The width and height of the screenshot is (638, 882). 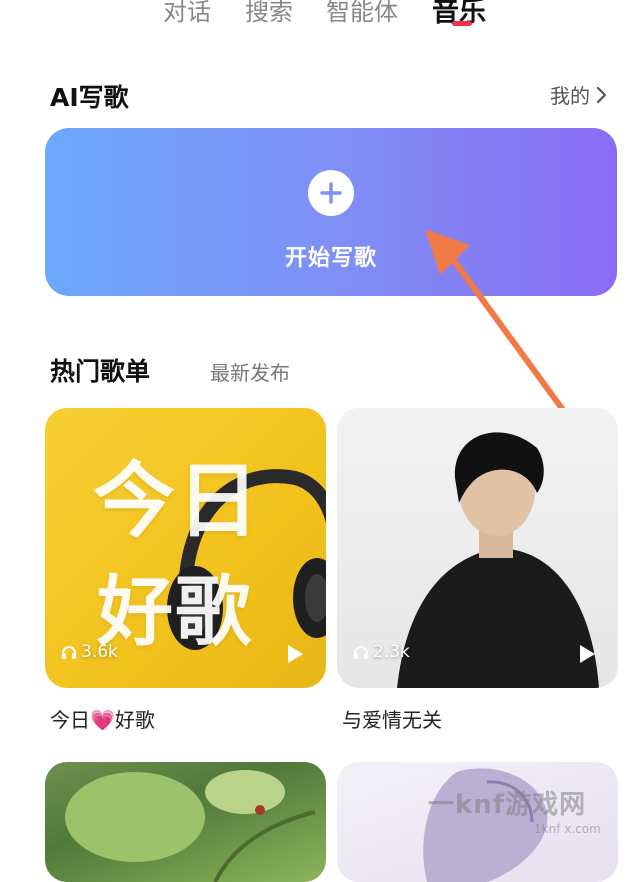 I want to click on top-tabs: 对话 搜索 智能体 音乐, so click(x=319, y=16).